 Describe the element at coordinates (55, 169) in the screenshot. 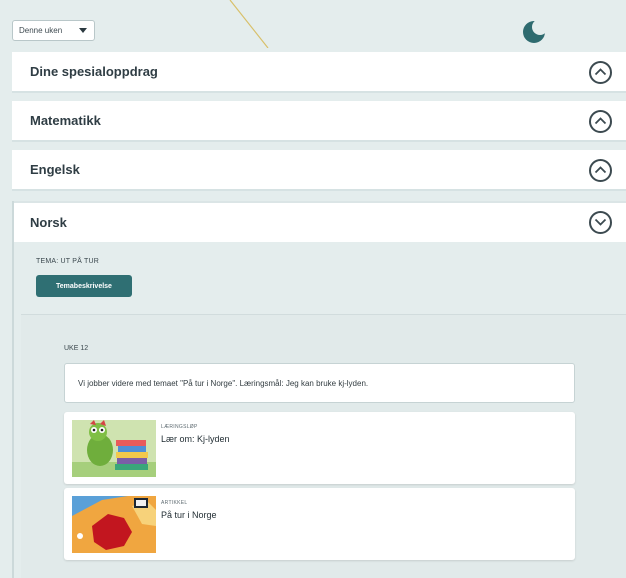

I see `subject-title: Engelsk` at that location.